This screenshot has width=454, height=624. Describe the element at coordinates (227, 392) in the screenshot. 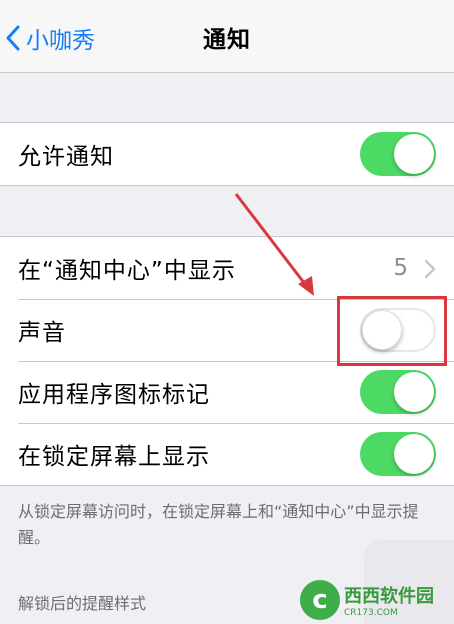

I see `badge-app-icon-row: 应用程序图标标记` at that location.